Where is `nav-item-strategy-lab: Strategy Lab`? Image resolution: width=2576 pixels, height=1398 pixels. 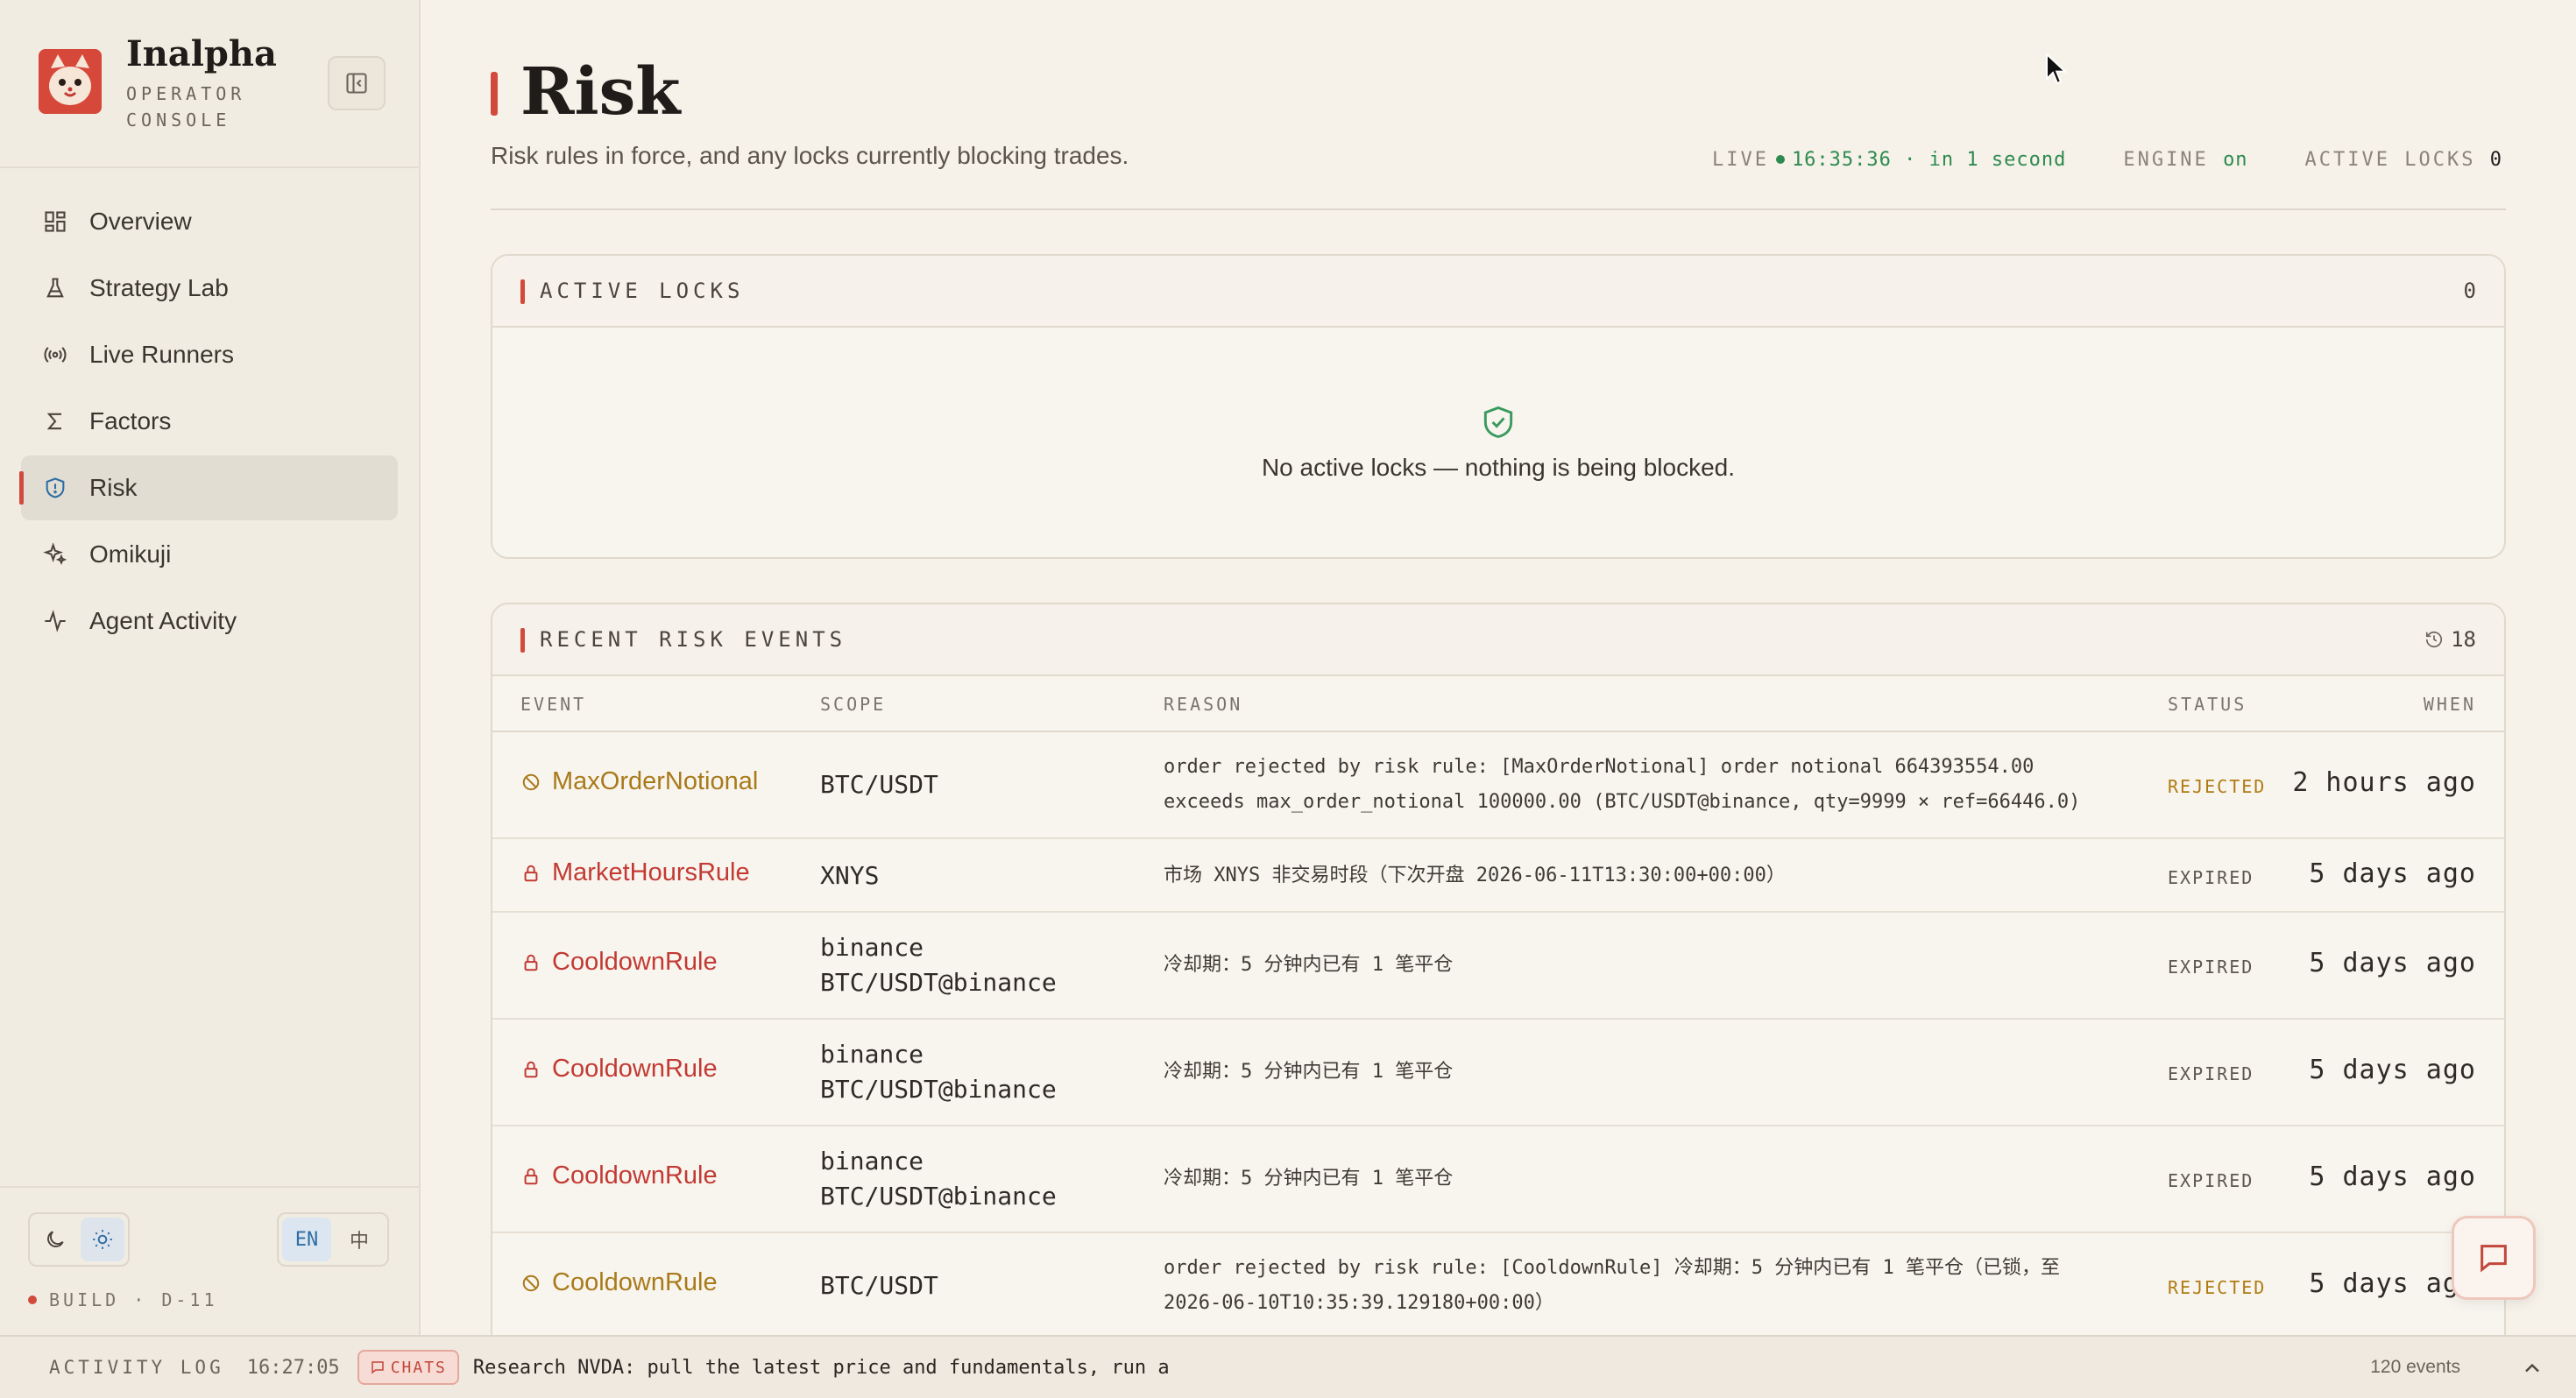 nav-item-strategy-lab: Strategy Lab is located at coordinates (209, 288).